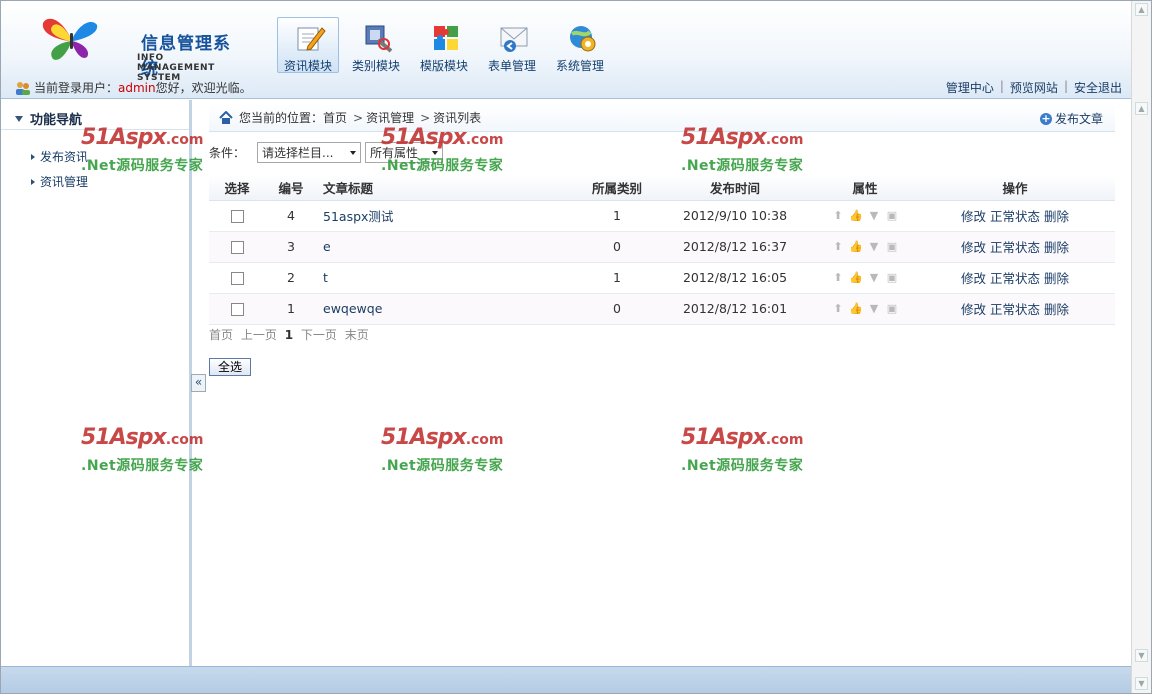  What do you see at coordinates (617, 216) in the screenshot?
I see `row-category: 1` at bounding box center [617, 216].